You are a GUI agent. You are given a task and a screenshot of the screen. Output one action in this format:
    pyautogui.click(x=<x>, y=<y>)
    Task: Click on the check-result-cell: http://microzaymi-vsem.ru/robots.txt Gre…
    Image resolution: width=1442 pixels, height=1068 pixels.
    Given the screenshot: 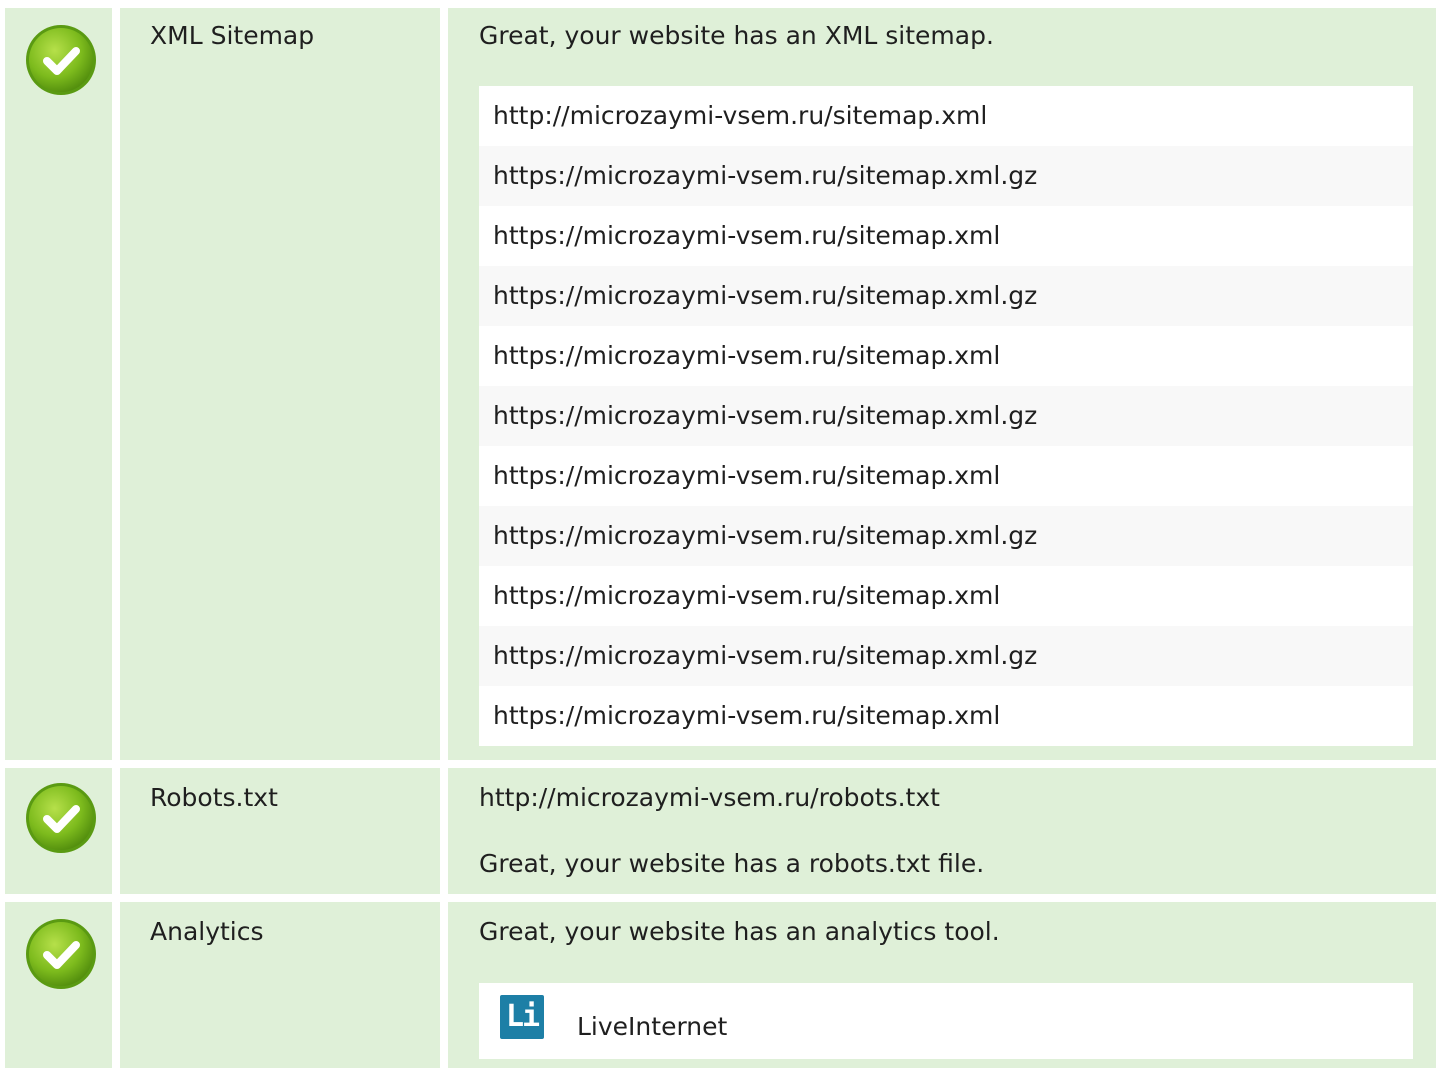 What is the action you would take?
    pyautogui.click(x=942, y=831)
    